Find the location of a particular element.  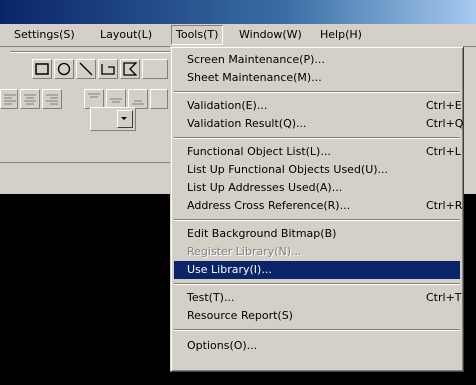

line-tool-button is located at coordinates (86, 69).